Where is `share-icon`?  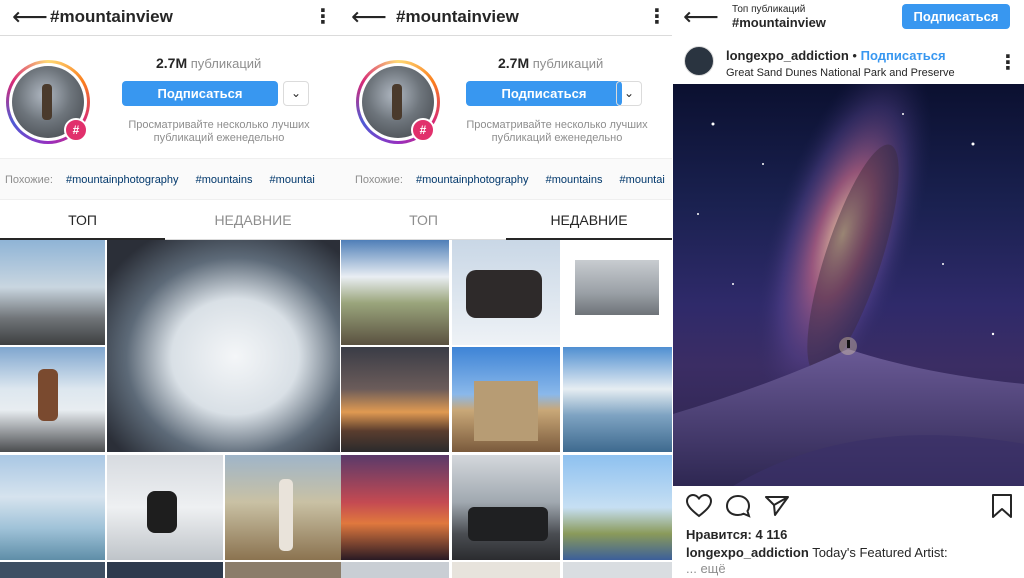 share-icon is located at coordinates (777, 506).